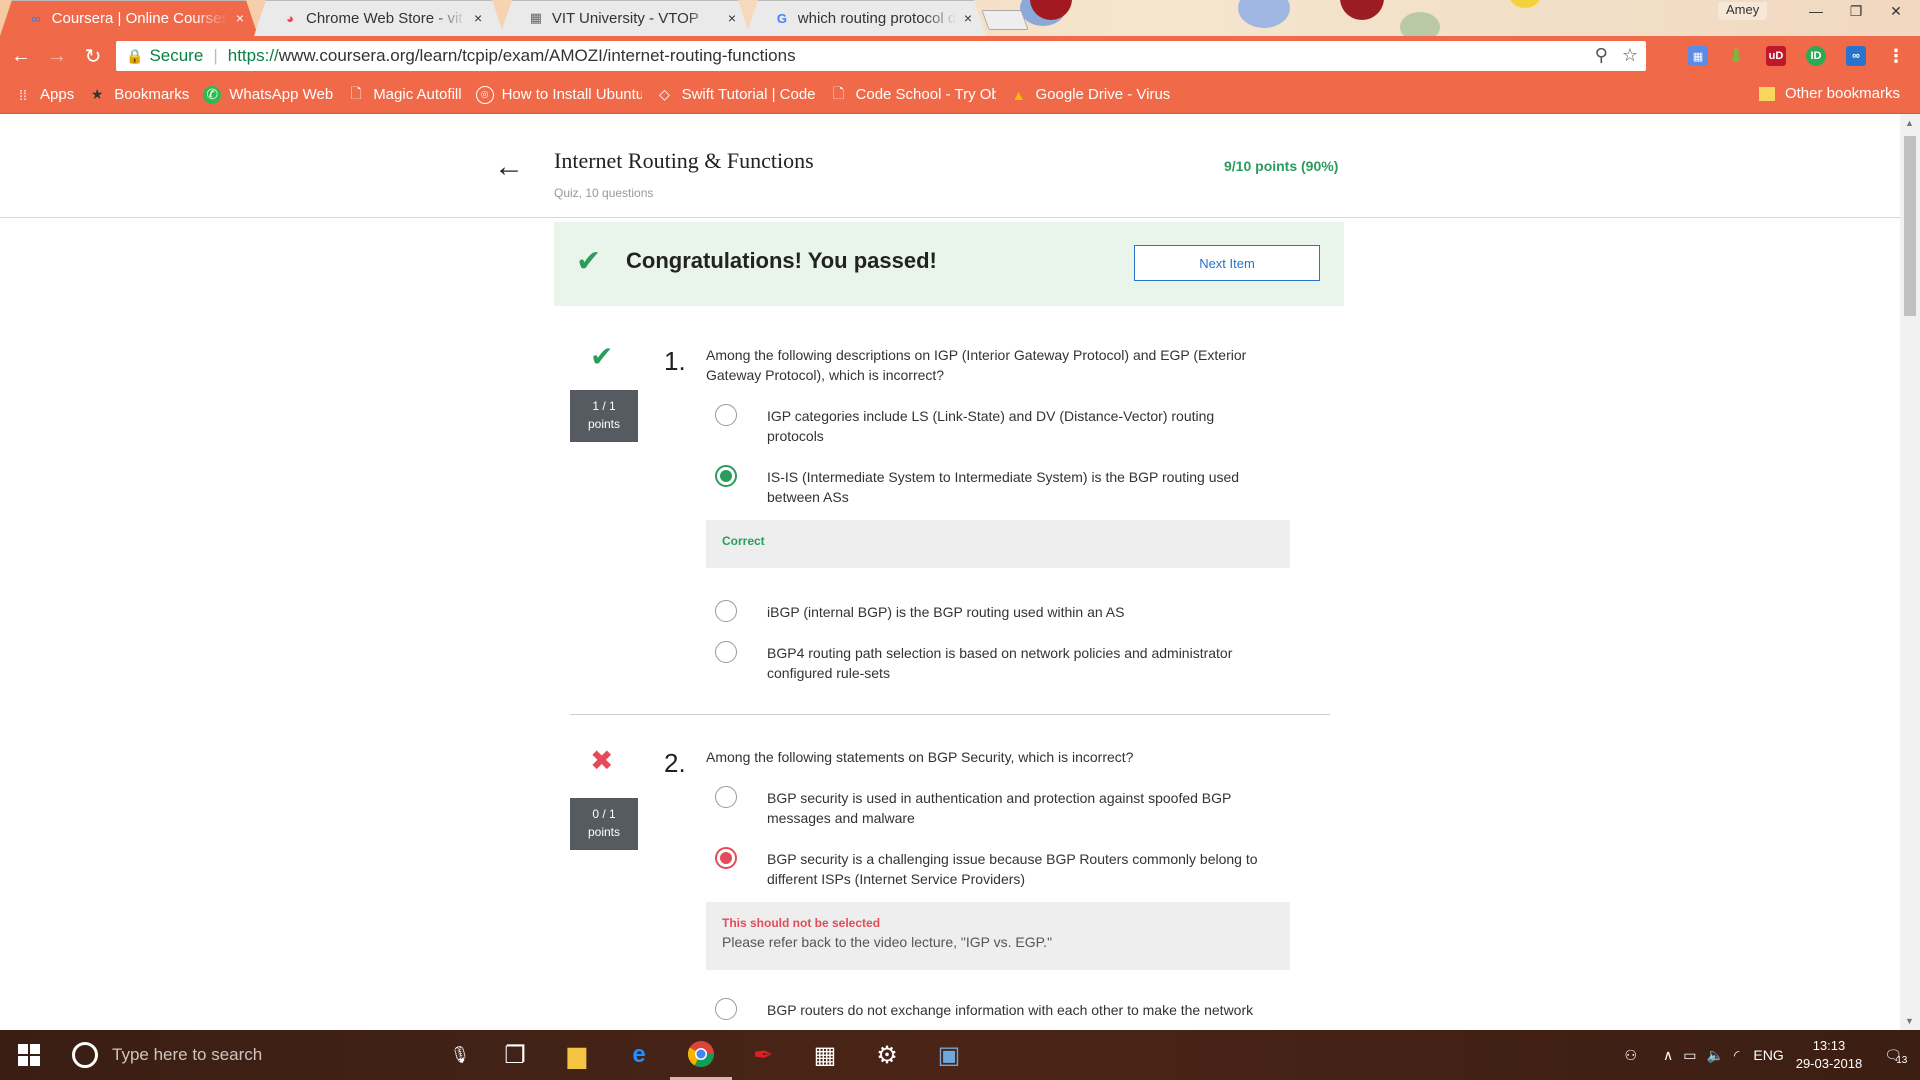 The width and height of the screenshot is (1920, 1080). I want to click on chrome-web-store-icon: ◕, so click(290, 18).